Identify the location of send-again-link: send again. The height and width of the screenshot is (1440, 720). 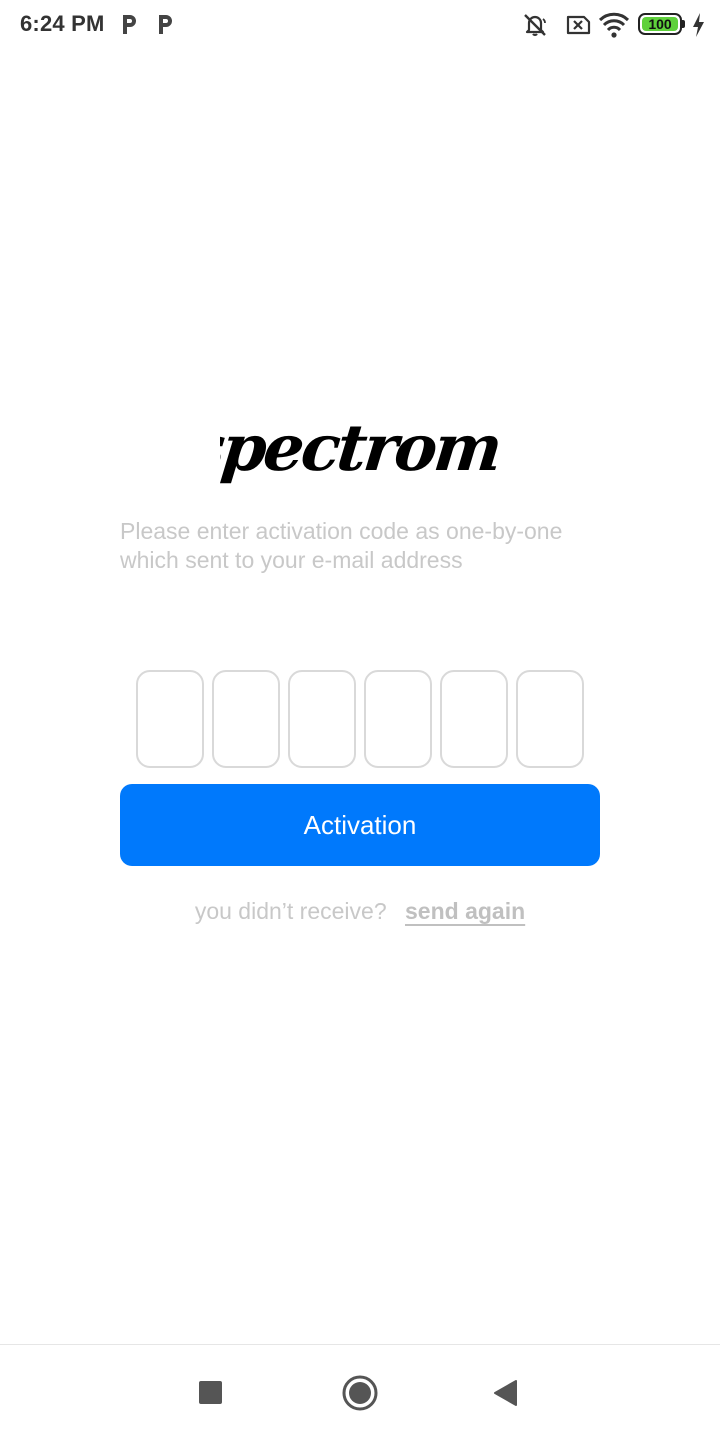
(465, 911).